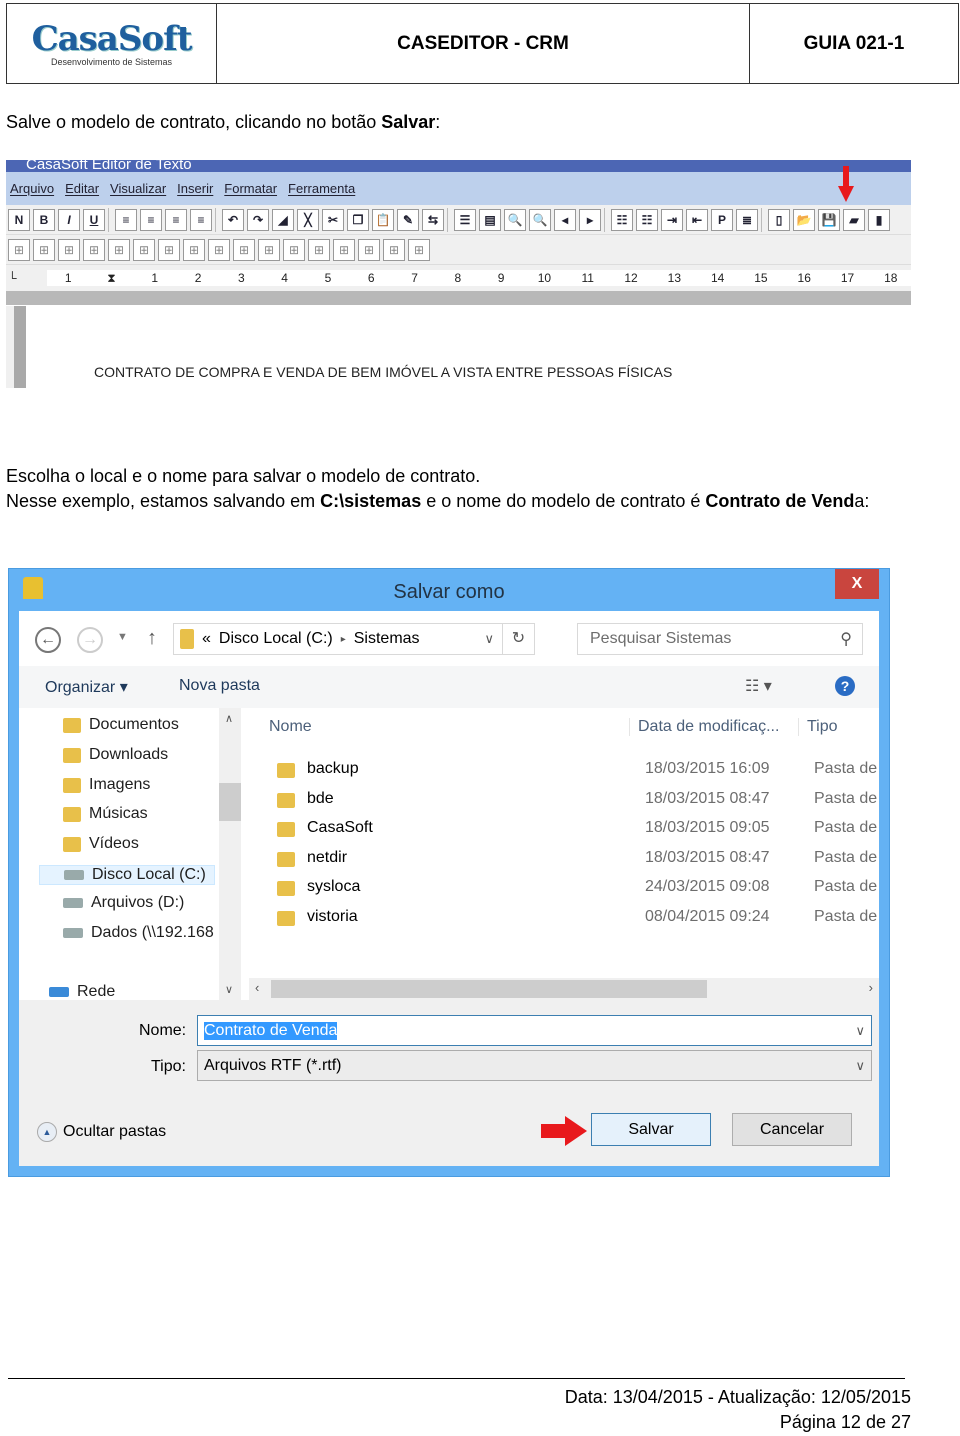  What do you see at coordinates (321, 188) in the screenshot?
I see `menu-item-ferramenta: Ferramenta` at bounding box center [321, 188].